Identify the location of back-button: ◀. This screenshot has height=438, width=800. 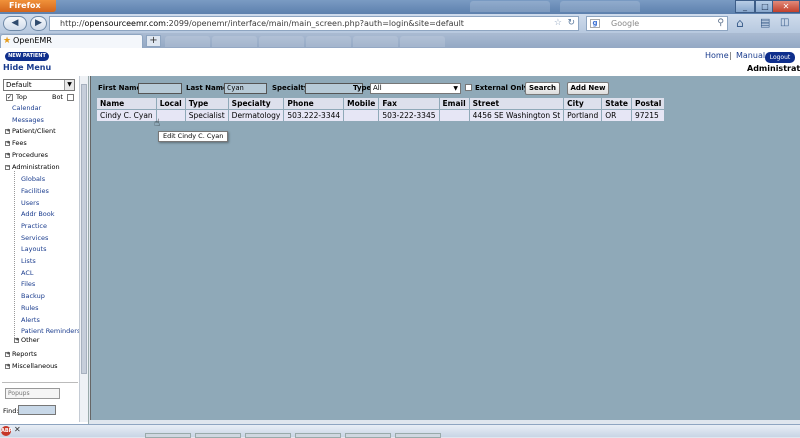
(15, 23).